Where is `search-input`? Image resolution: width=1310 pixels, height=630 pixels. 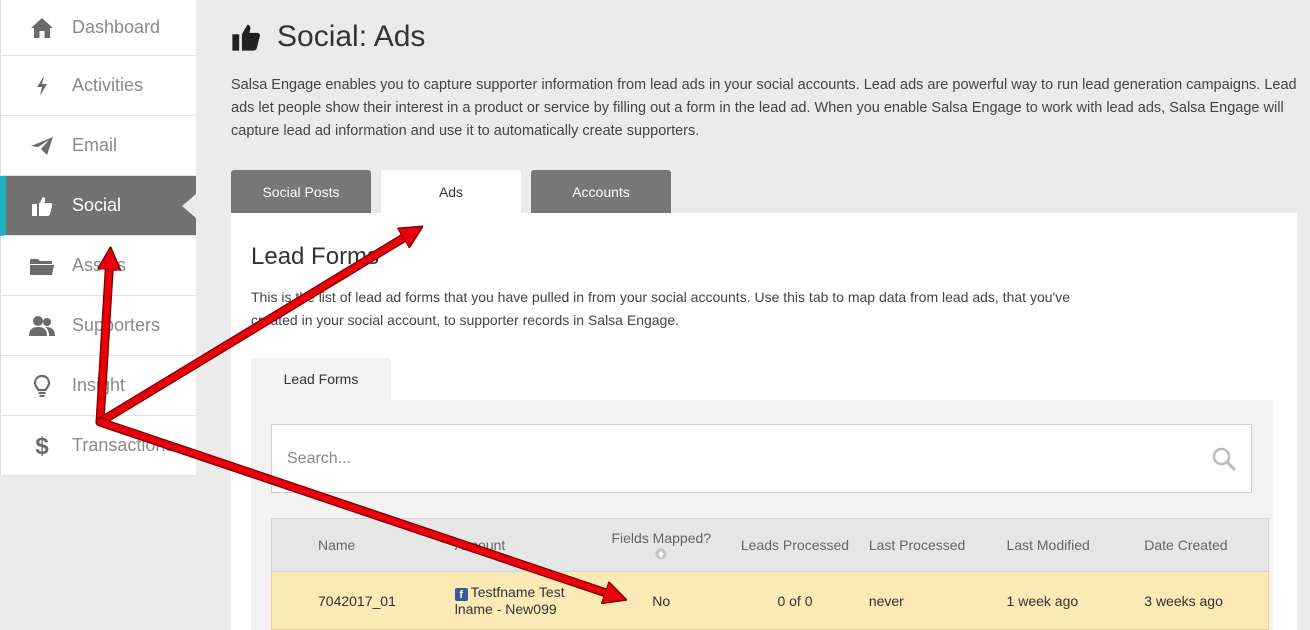 search-input is located at coordinates (741, 458).